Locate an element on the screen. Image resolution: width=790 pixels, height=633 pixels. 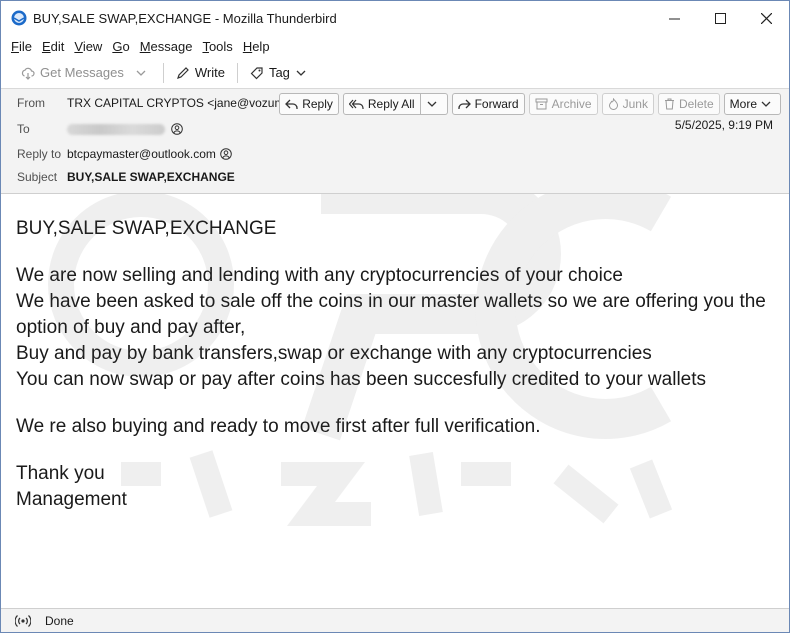
minimize-icon is located at coordinates (674, 18).